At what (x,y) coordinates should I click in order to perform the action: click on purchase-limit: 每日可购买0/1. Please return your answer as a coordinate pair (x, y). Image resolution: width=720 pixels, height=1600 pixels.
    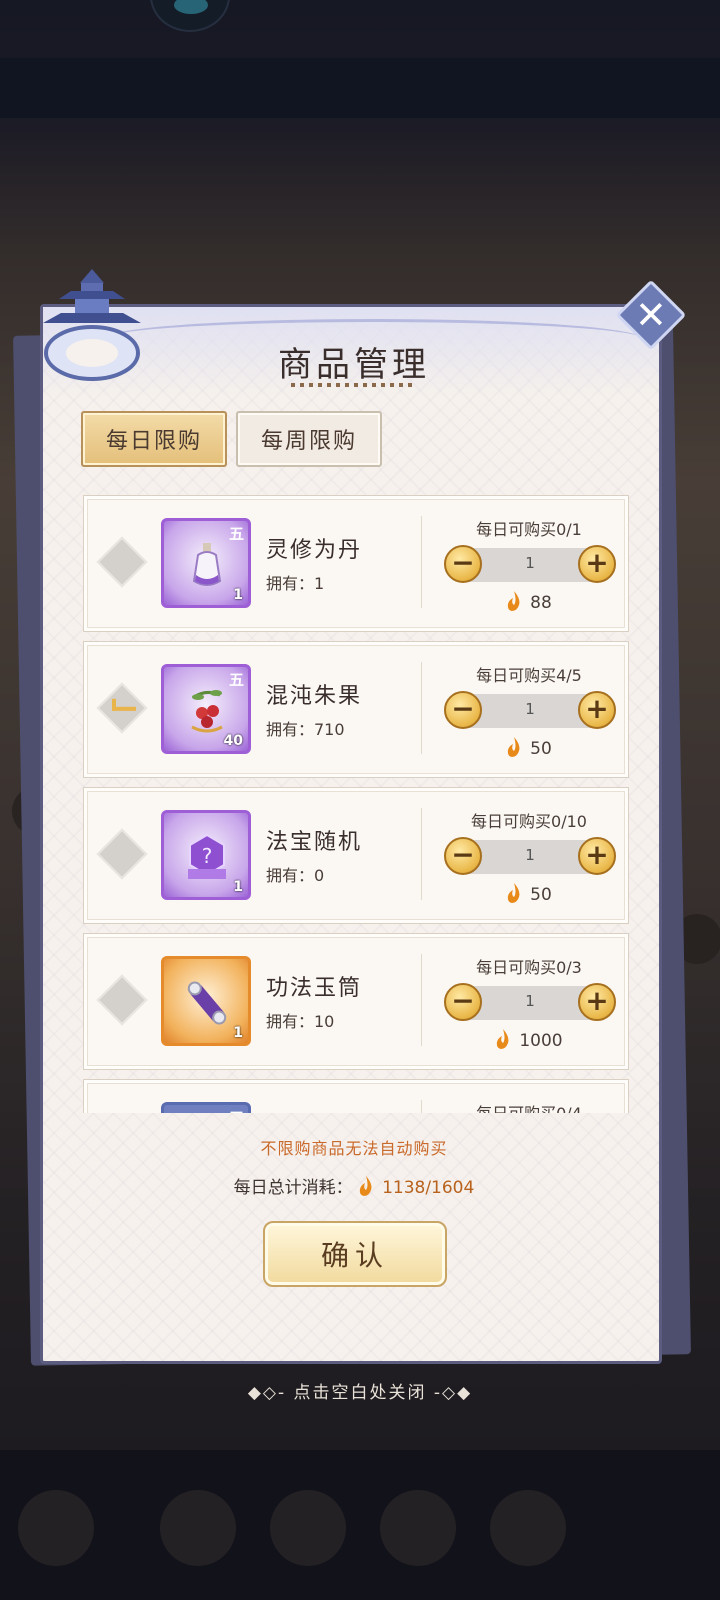
    Looking at the image, I should click on (529, 529).